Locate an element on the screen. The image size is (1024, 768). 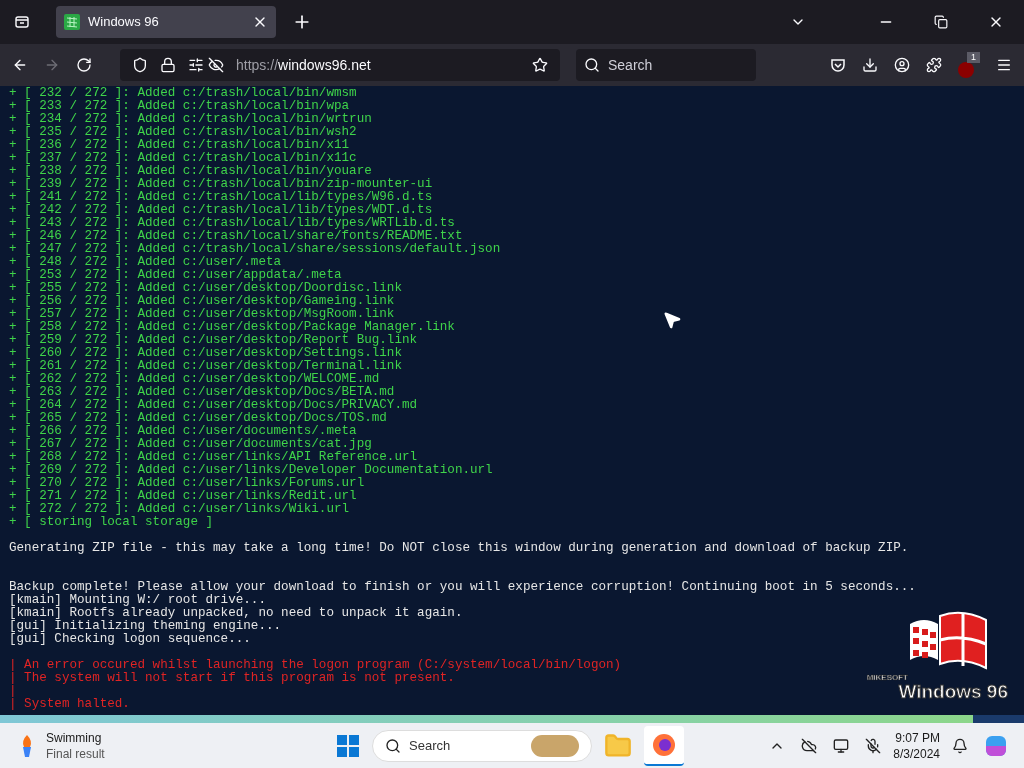
terminal-line: + [ 242 / 272 ]: Added c:/trash/local/lib/types/WDT.d.ts is located at coordinates (221, 210).